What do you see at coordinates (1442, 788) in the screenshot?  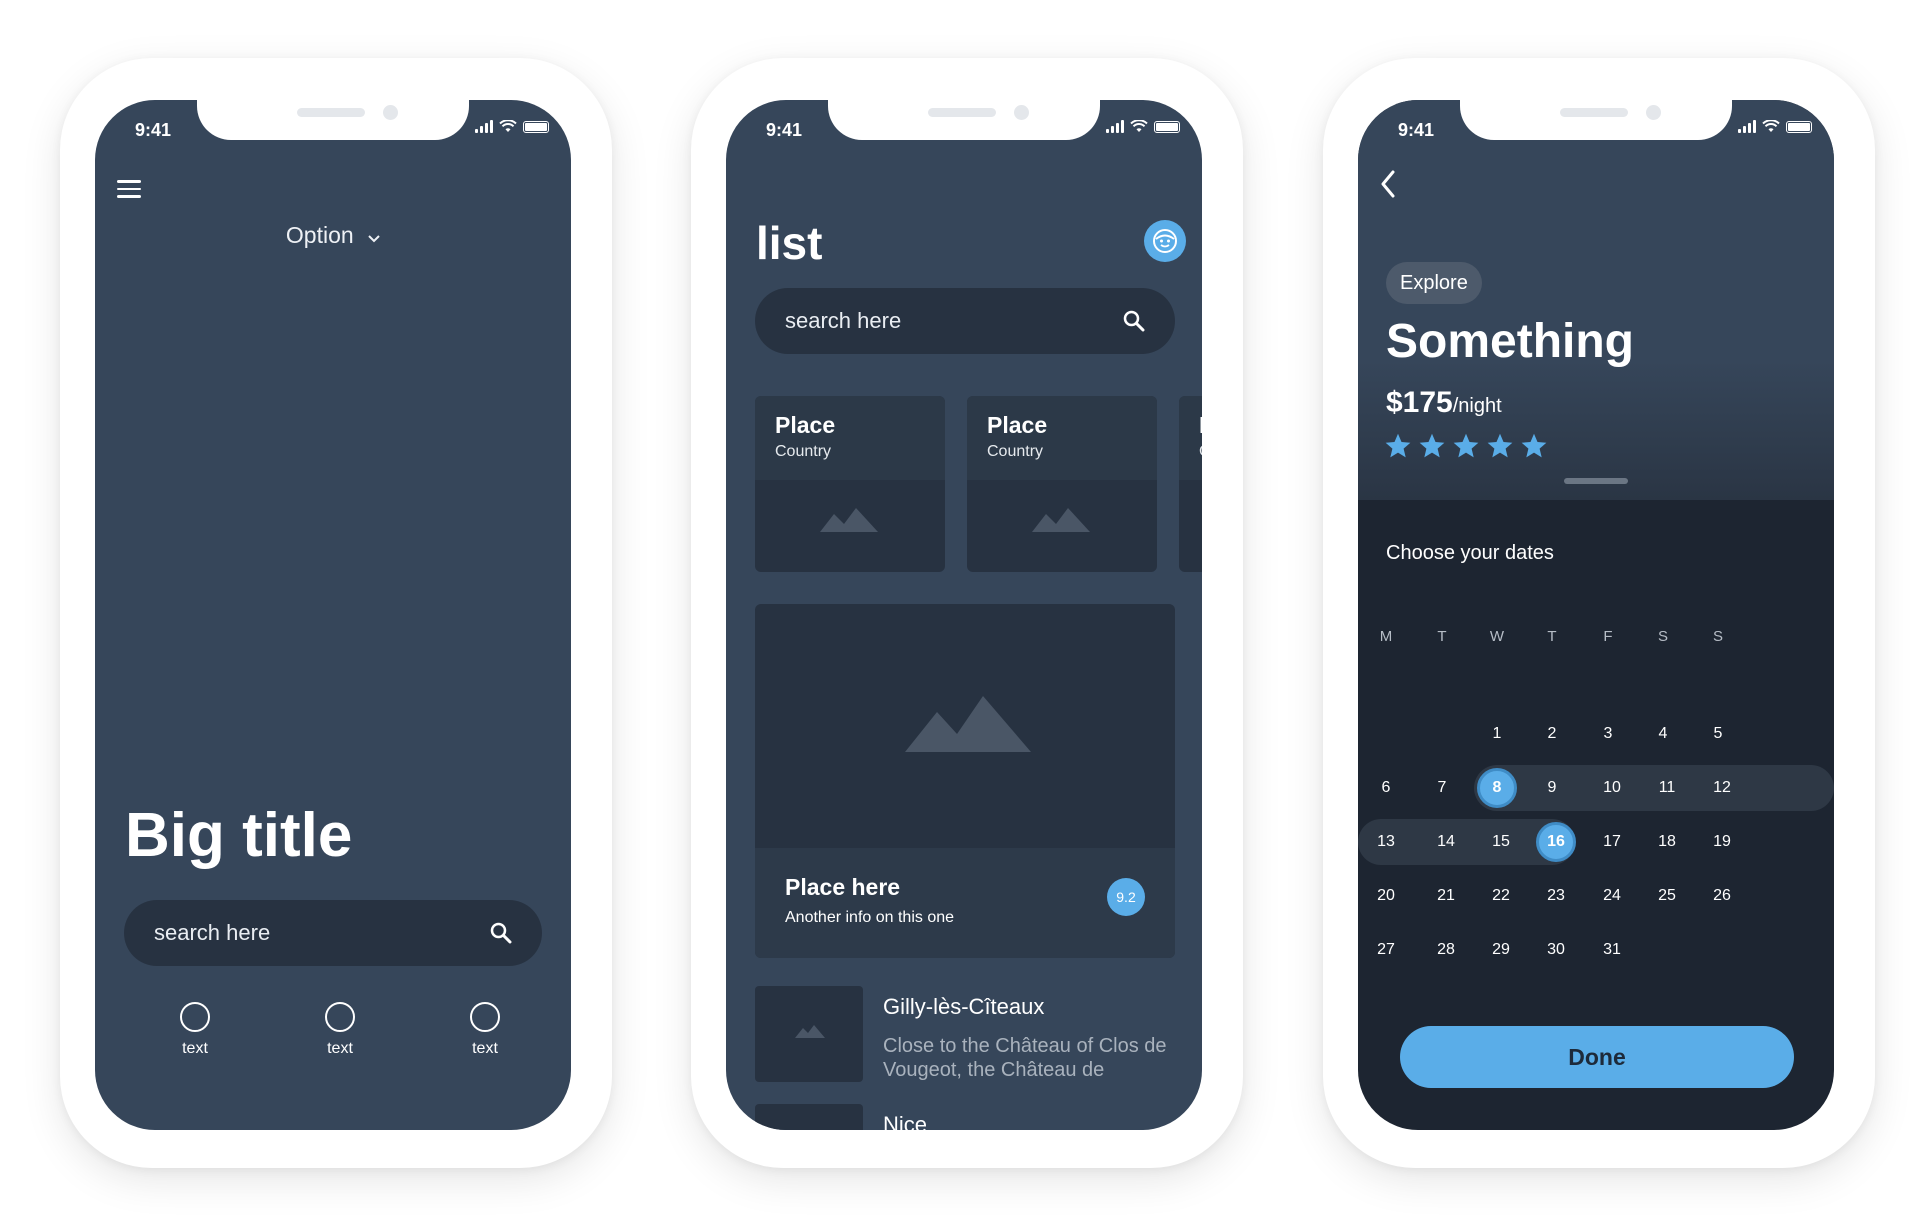 I see `calendar-day: 7` at bounding box center [1442, 788].